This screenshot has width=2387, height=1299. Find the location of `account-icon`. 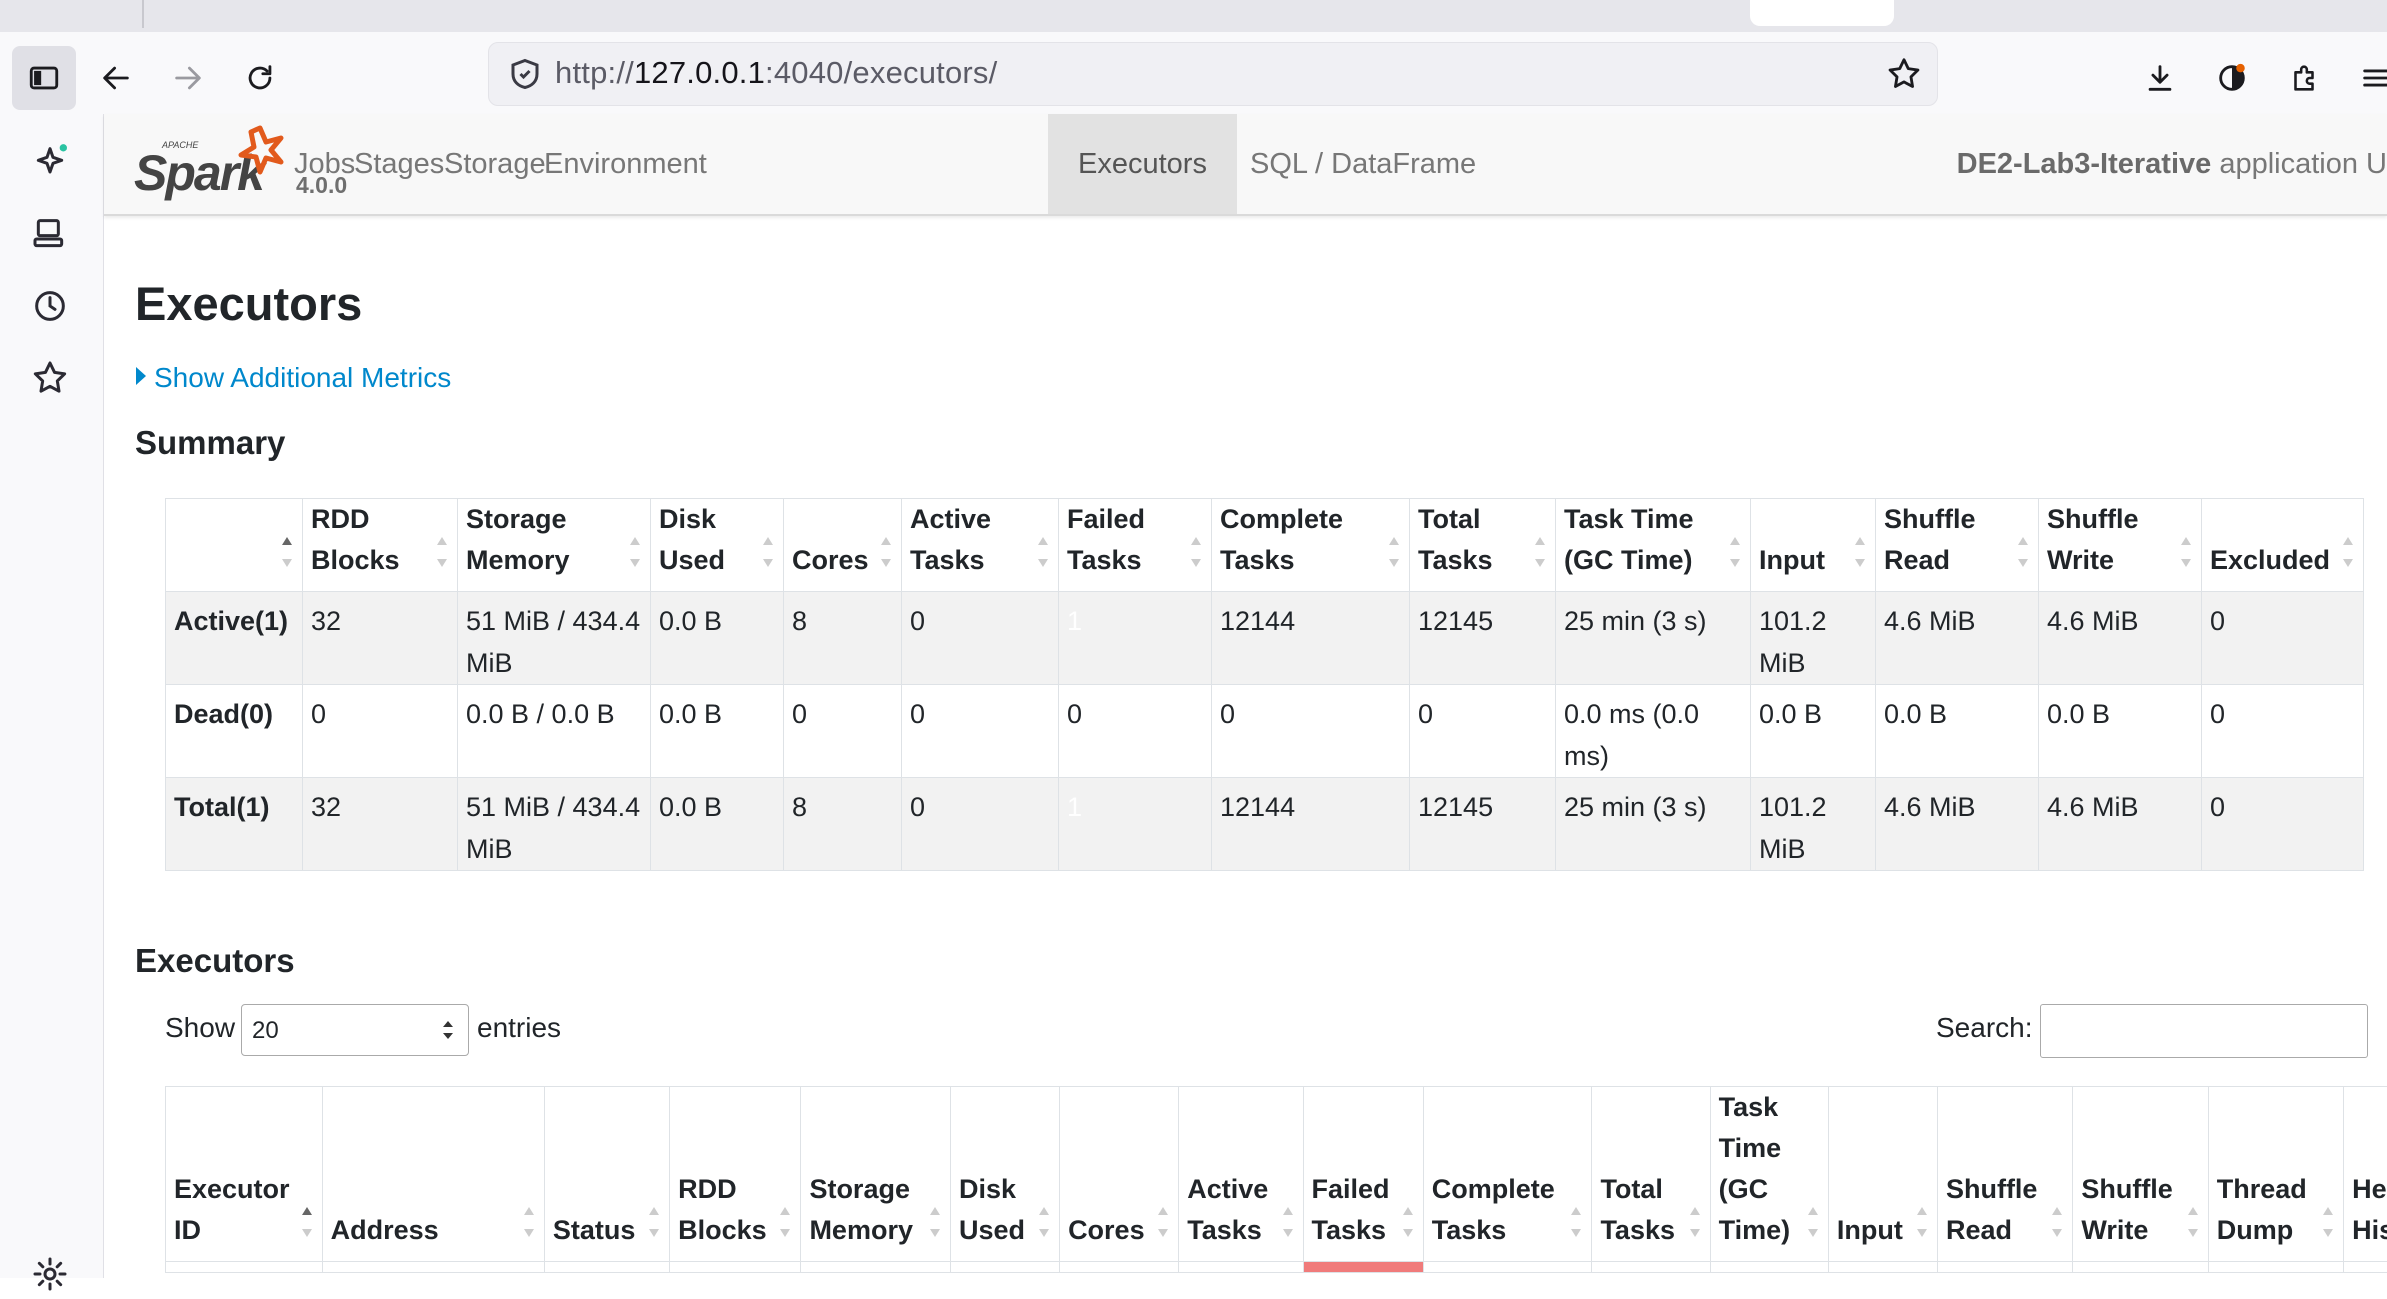

account-icon is located at coordinates (2232, 77).